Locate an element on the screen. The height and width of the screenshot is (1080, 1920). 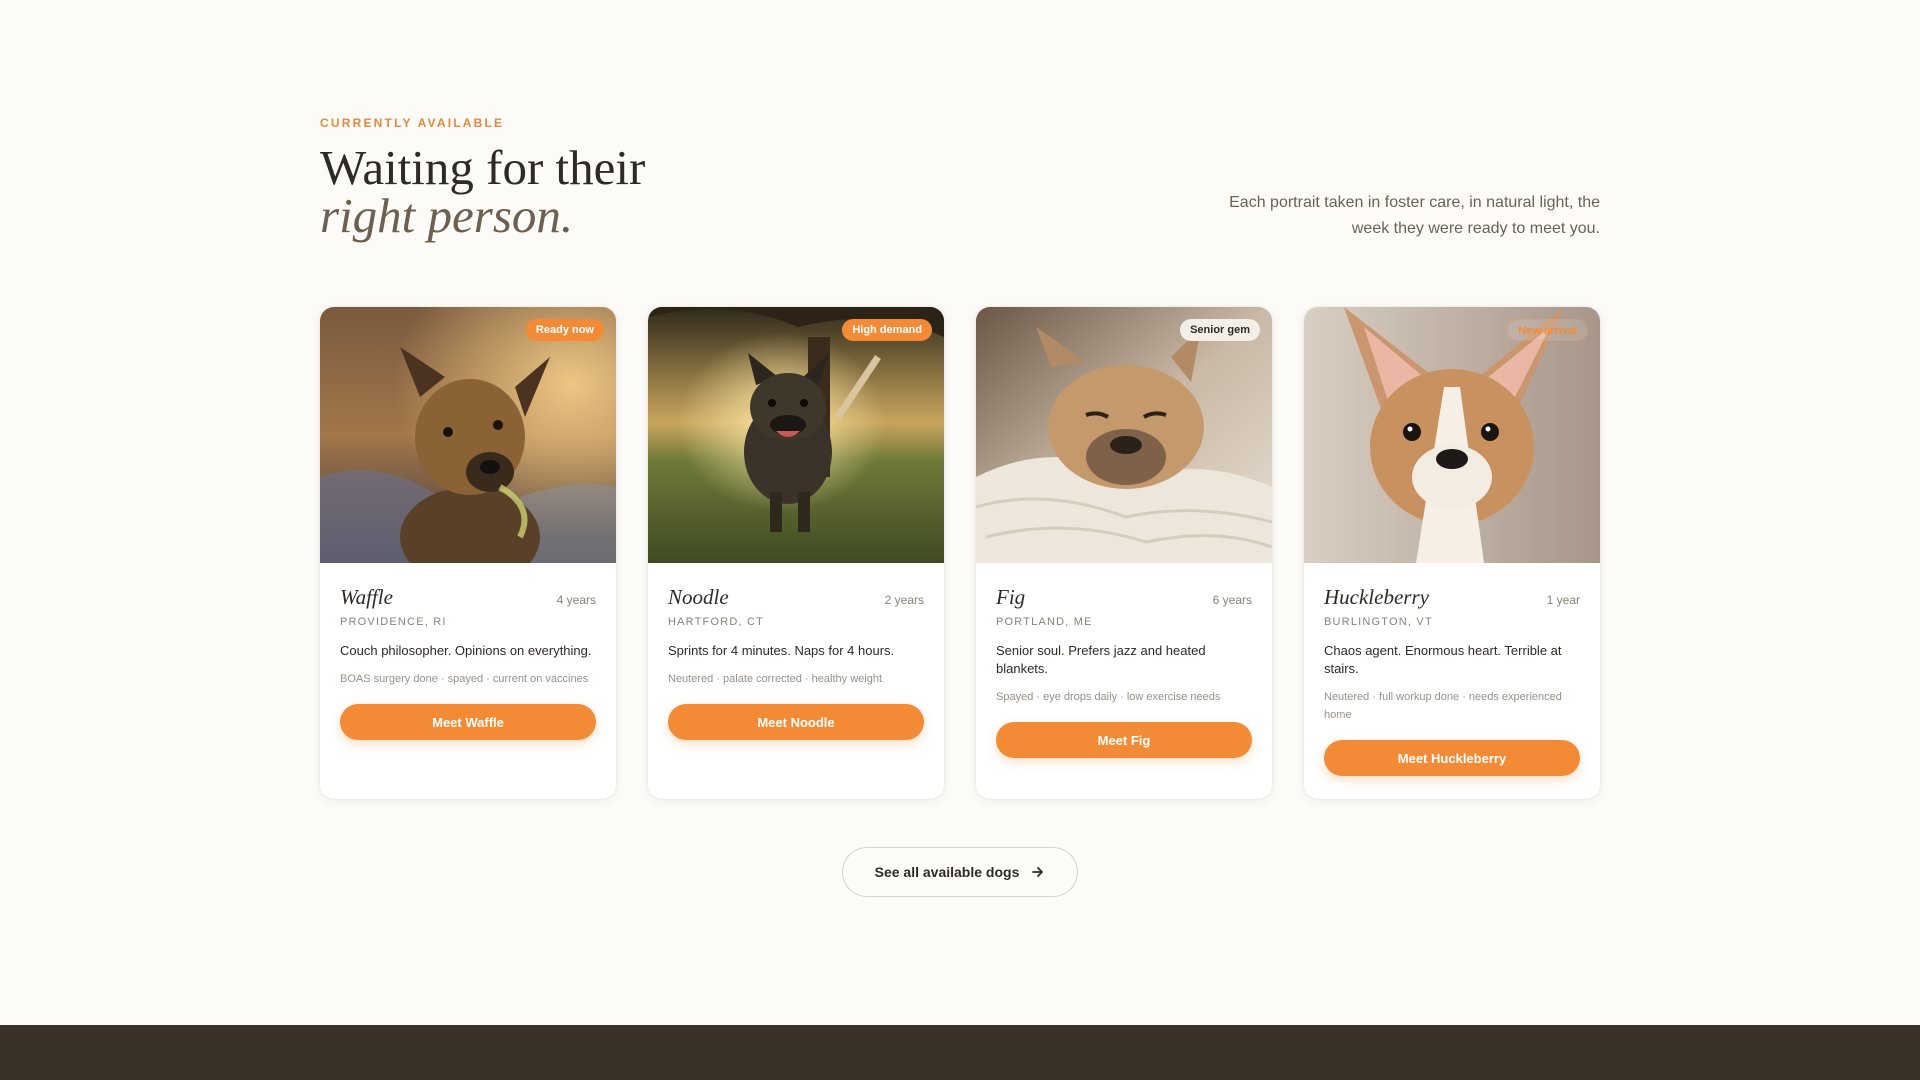
footer-band is located at coordinates (960, 1052).